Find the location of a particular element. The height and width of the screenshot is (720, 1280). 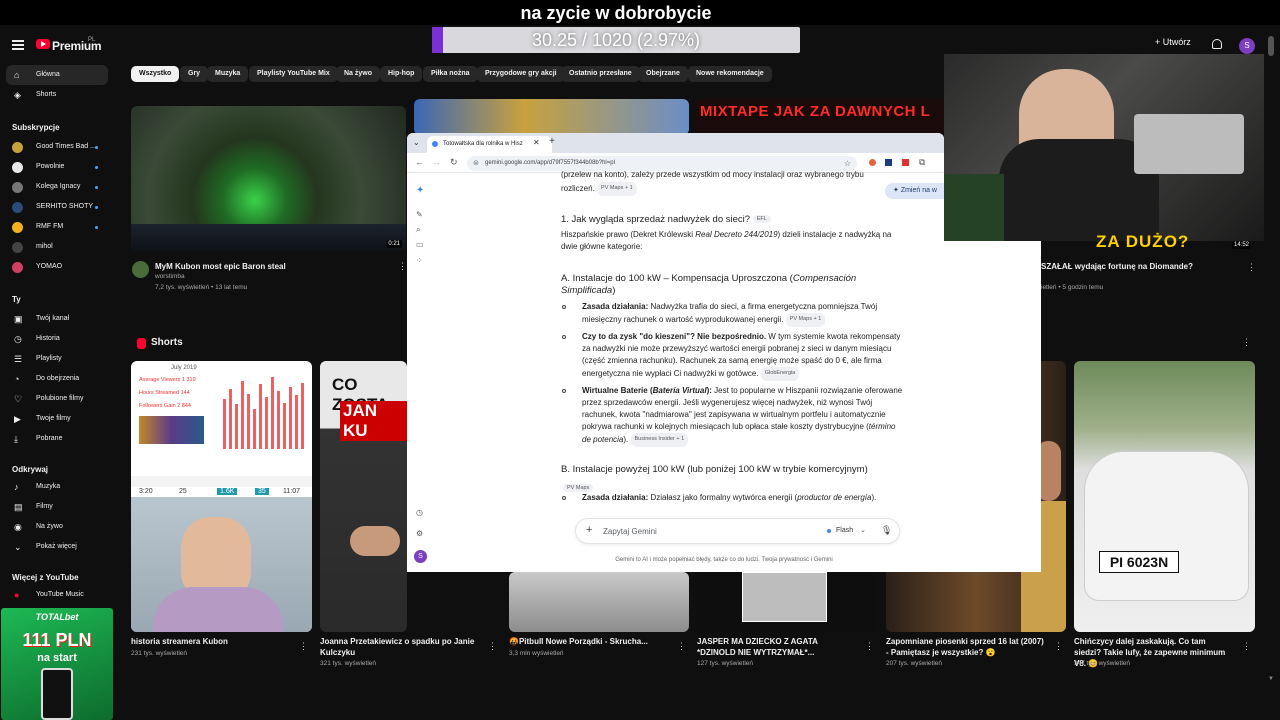

channel-avatar is located at coordinates (140, 269).